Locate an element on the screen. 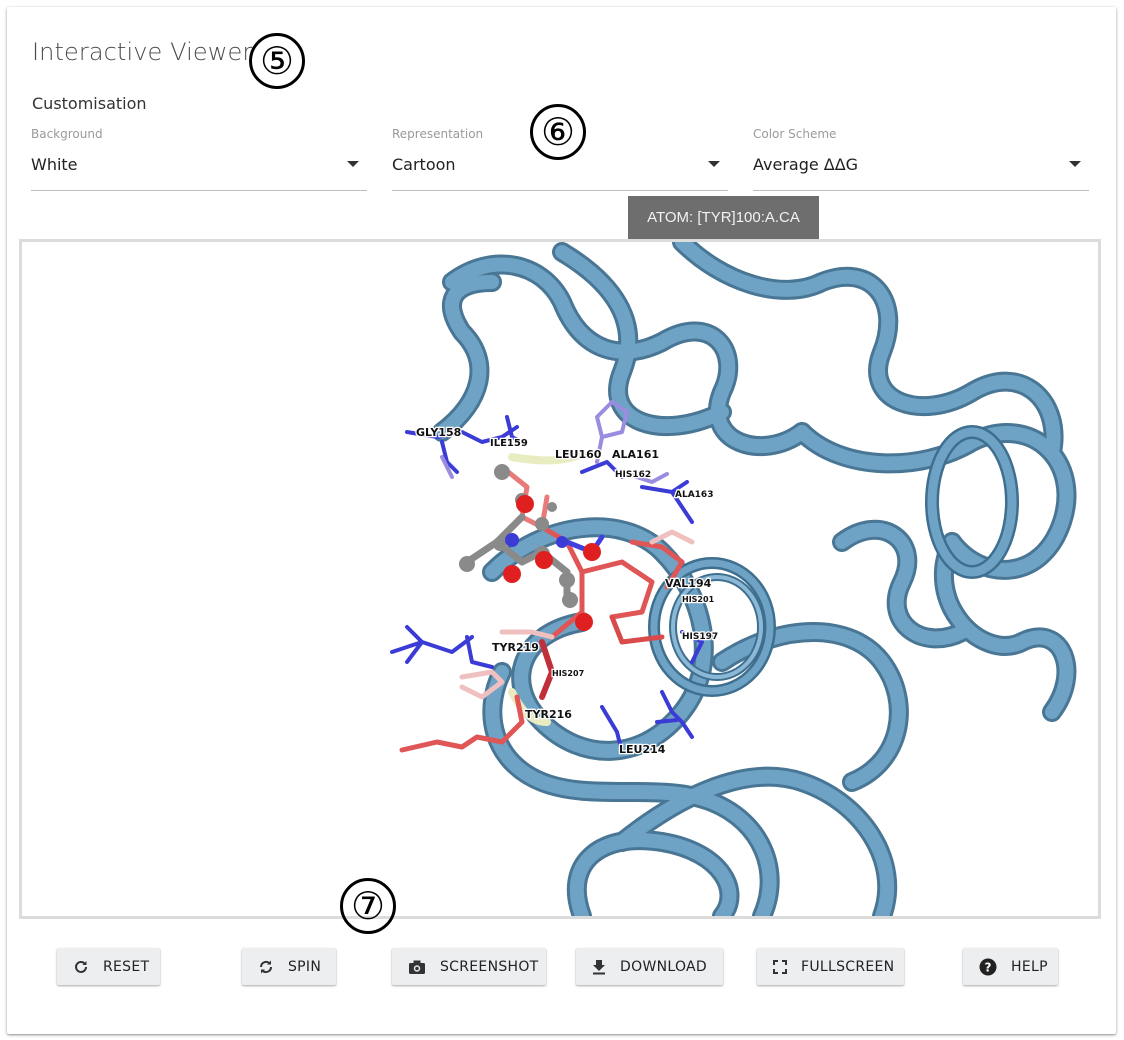 This screenshot has height=1040, width=1124. residue-label: VAL194 is located at coordinates (688, 583).